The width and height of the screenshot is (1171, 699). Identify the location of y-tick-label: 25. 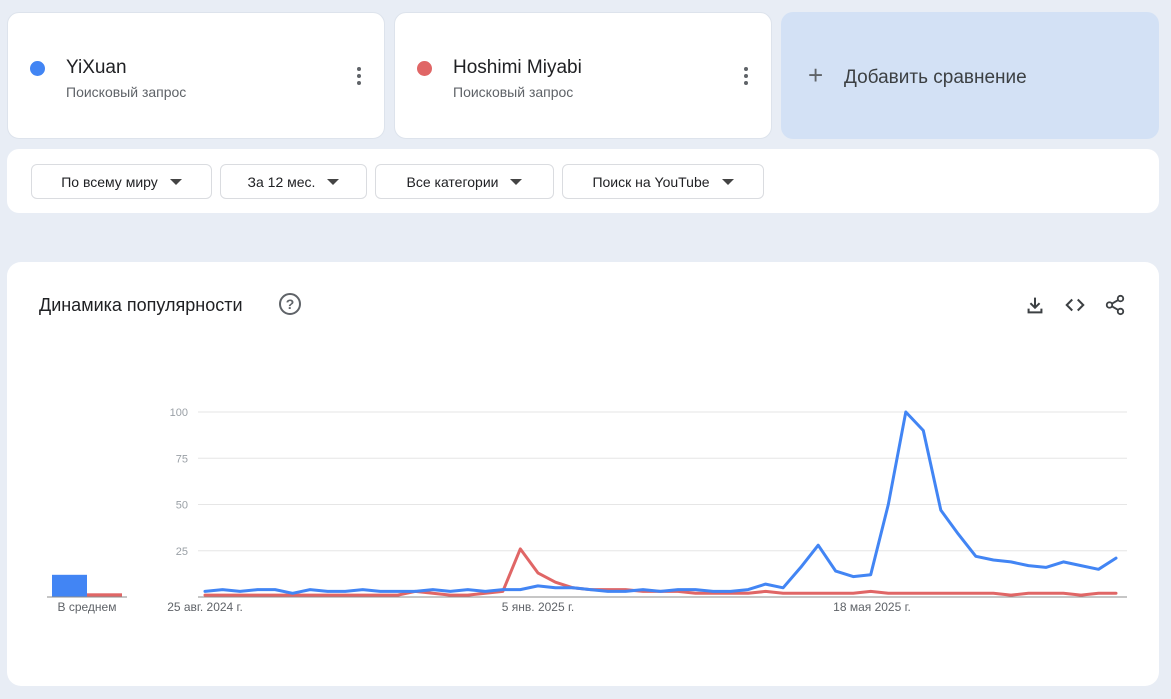
(182, 552).